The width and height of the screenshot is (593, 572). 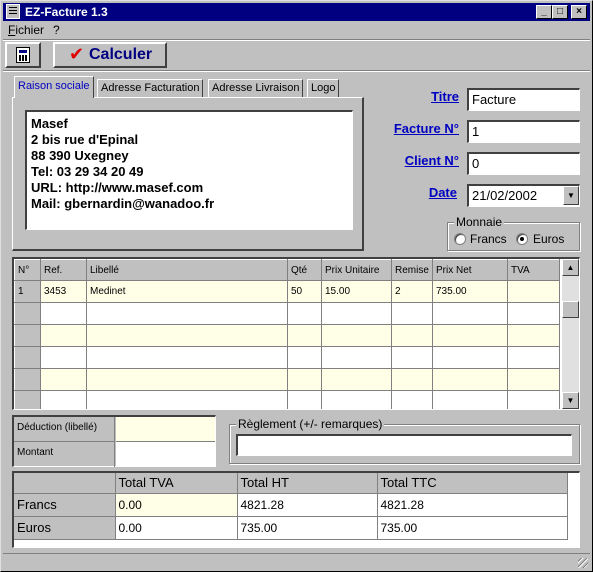 What do you see at coordinates (571, 195) in the screenshot?
I see `chevron-down-icon: ▼` at bounding box center [571, 195].